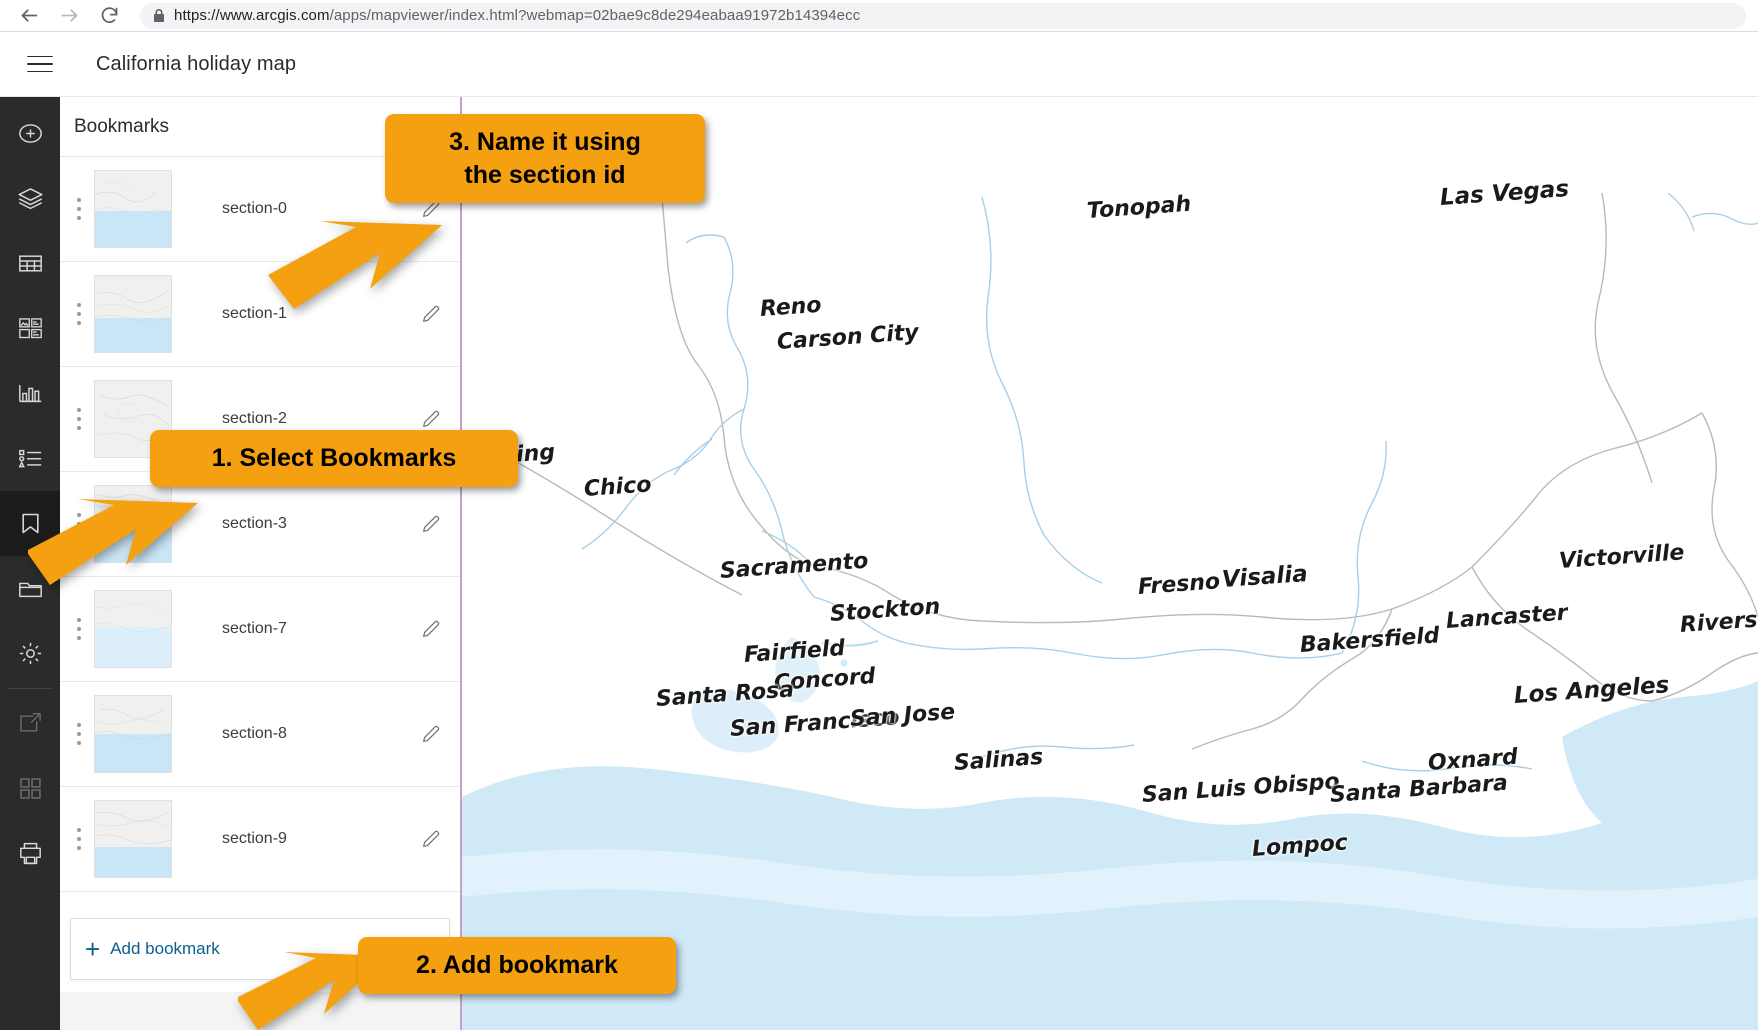 The width and height of the screenshot is (1758, 1030). Describe the element at coordinates (40, 64) in the screenshot. I see `hamburger-menu-icon` at that location.